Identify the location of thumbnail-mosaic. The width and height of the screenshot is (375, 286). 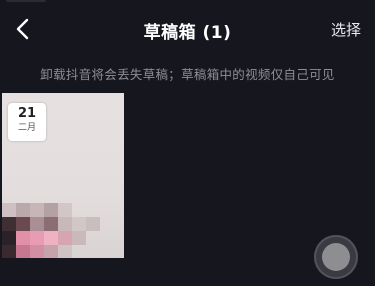
(63, 230).